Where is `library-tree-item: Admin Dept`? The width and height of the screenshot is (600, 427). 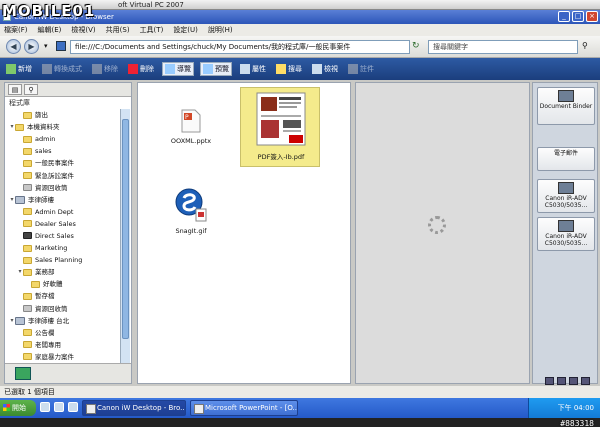
library-tree-item: Admin Dept is located at coordinates (63, 212).